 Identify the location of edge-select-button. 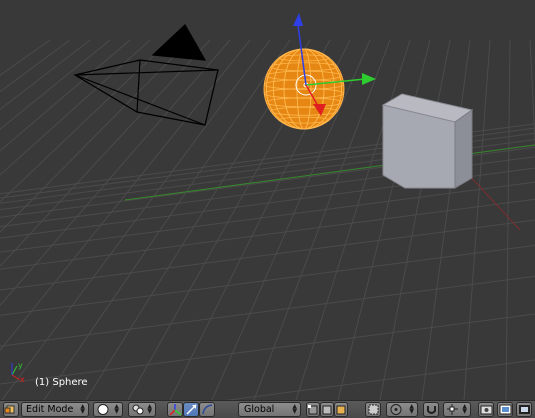
(327, 409).